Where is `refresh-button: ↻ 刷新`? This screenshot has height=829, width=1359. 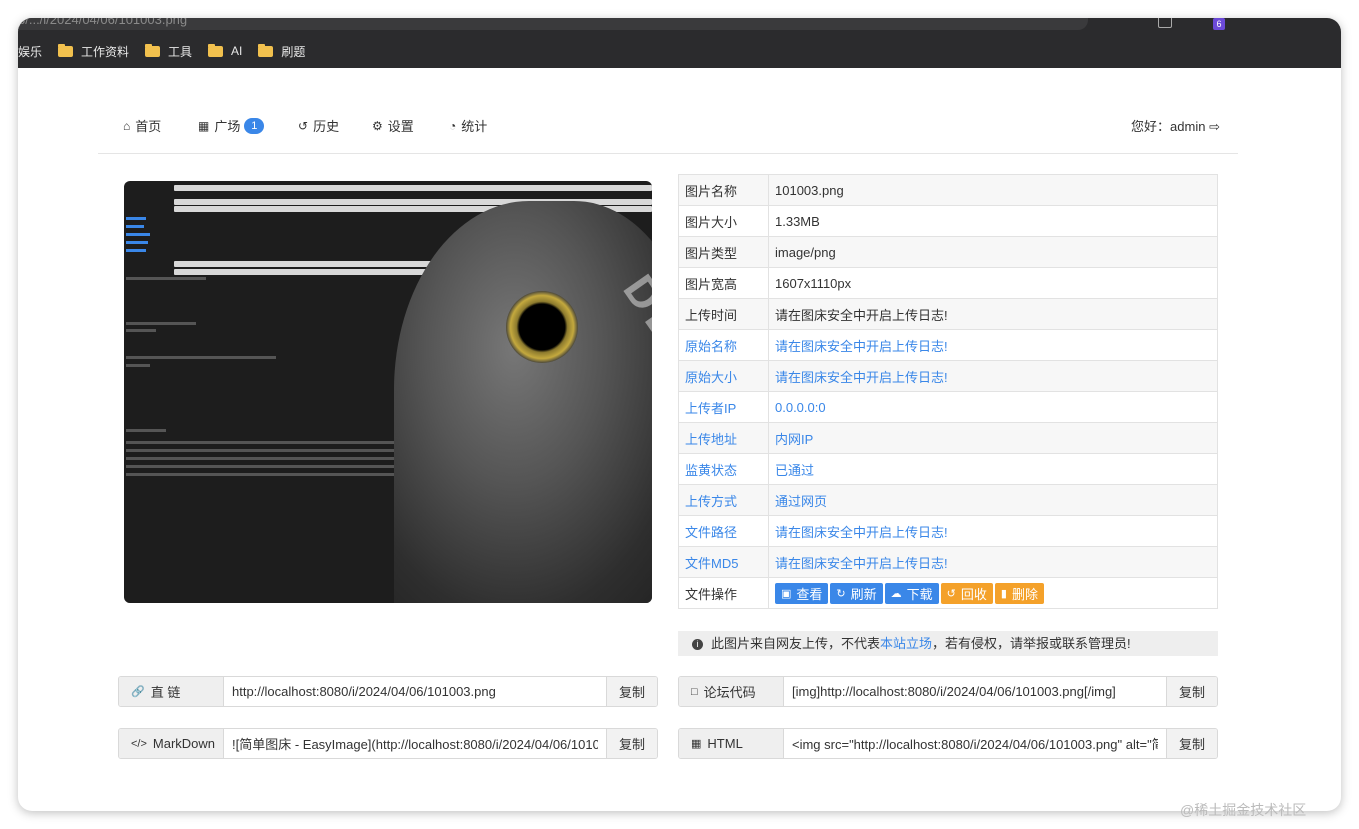 refresh-button: ↻ 刷新 is located at coordinates (856, 593).